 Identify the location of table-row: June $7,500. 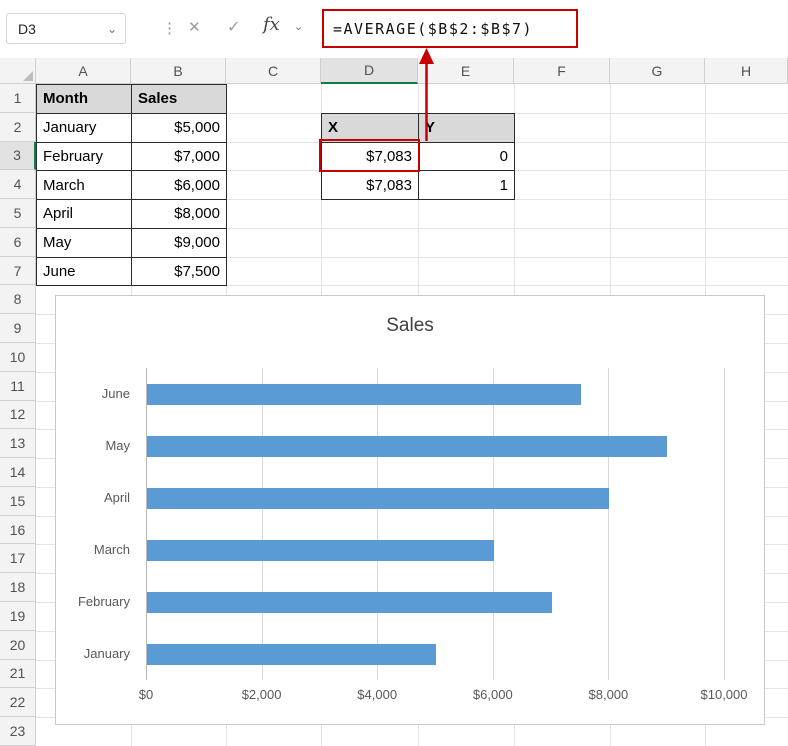
(132, 272).